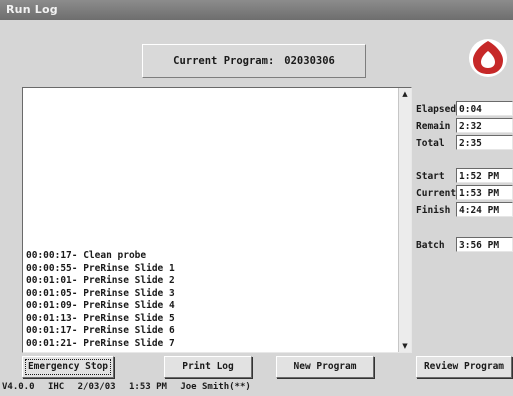  What do you see at coordinates (433, 126) in the screenshot?
I see `remain-label: Remain` at bounding box center [433, 126].